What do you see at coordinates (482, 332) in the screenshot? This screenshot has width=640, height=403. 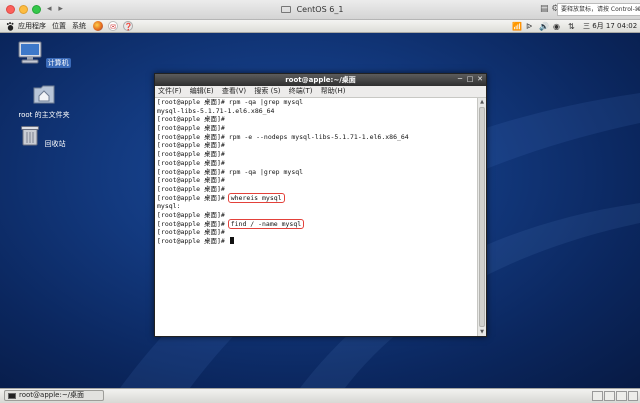 I see `scroll-down-icon: ▼` at bounding box center [482, 332].